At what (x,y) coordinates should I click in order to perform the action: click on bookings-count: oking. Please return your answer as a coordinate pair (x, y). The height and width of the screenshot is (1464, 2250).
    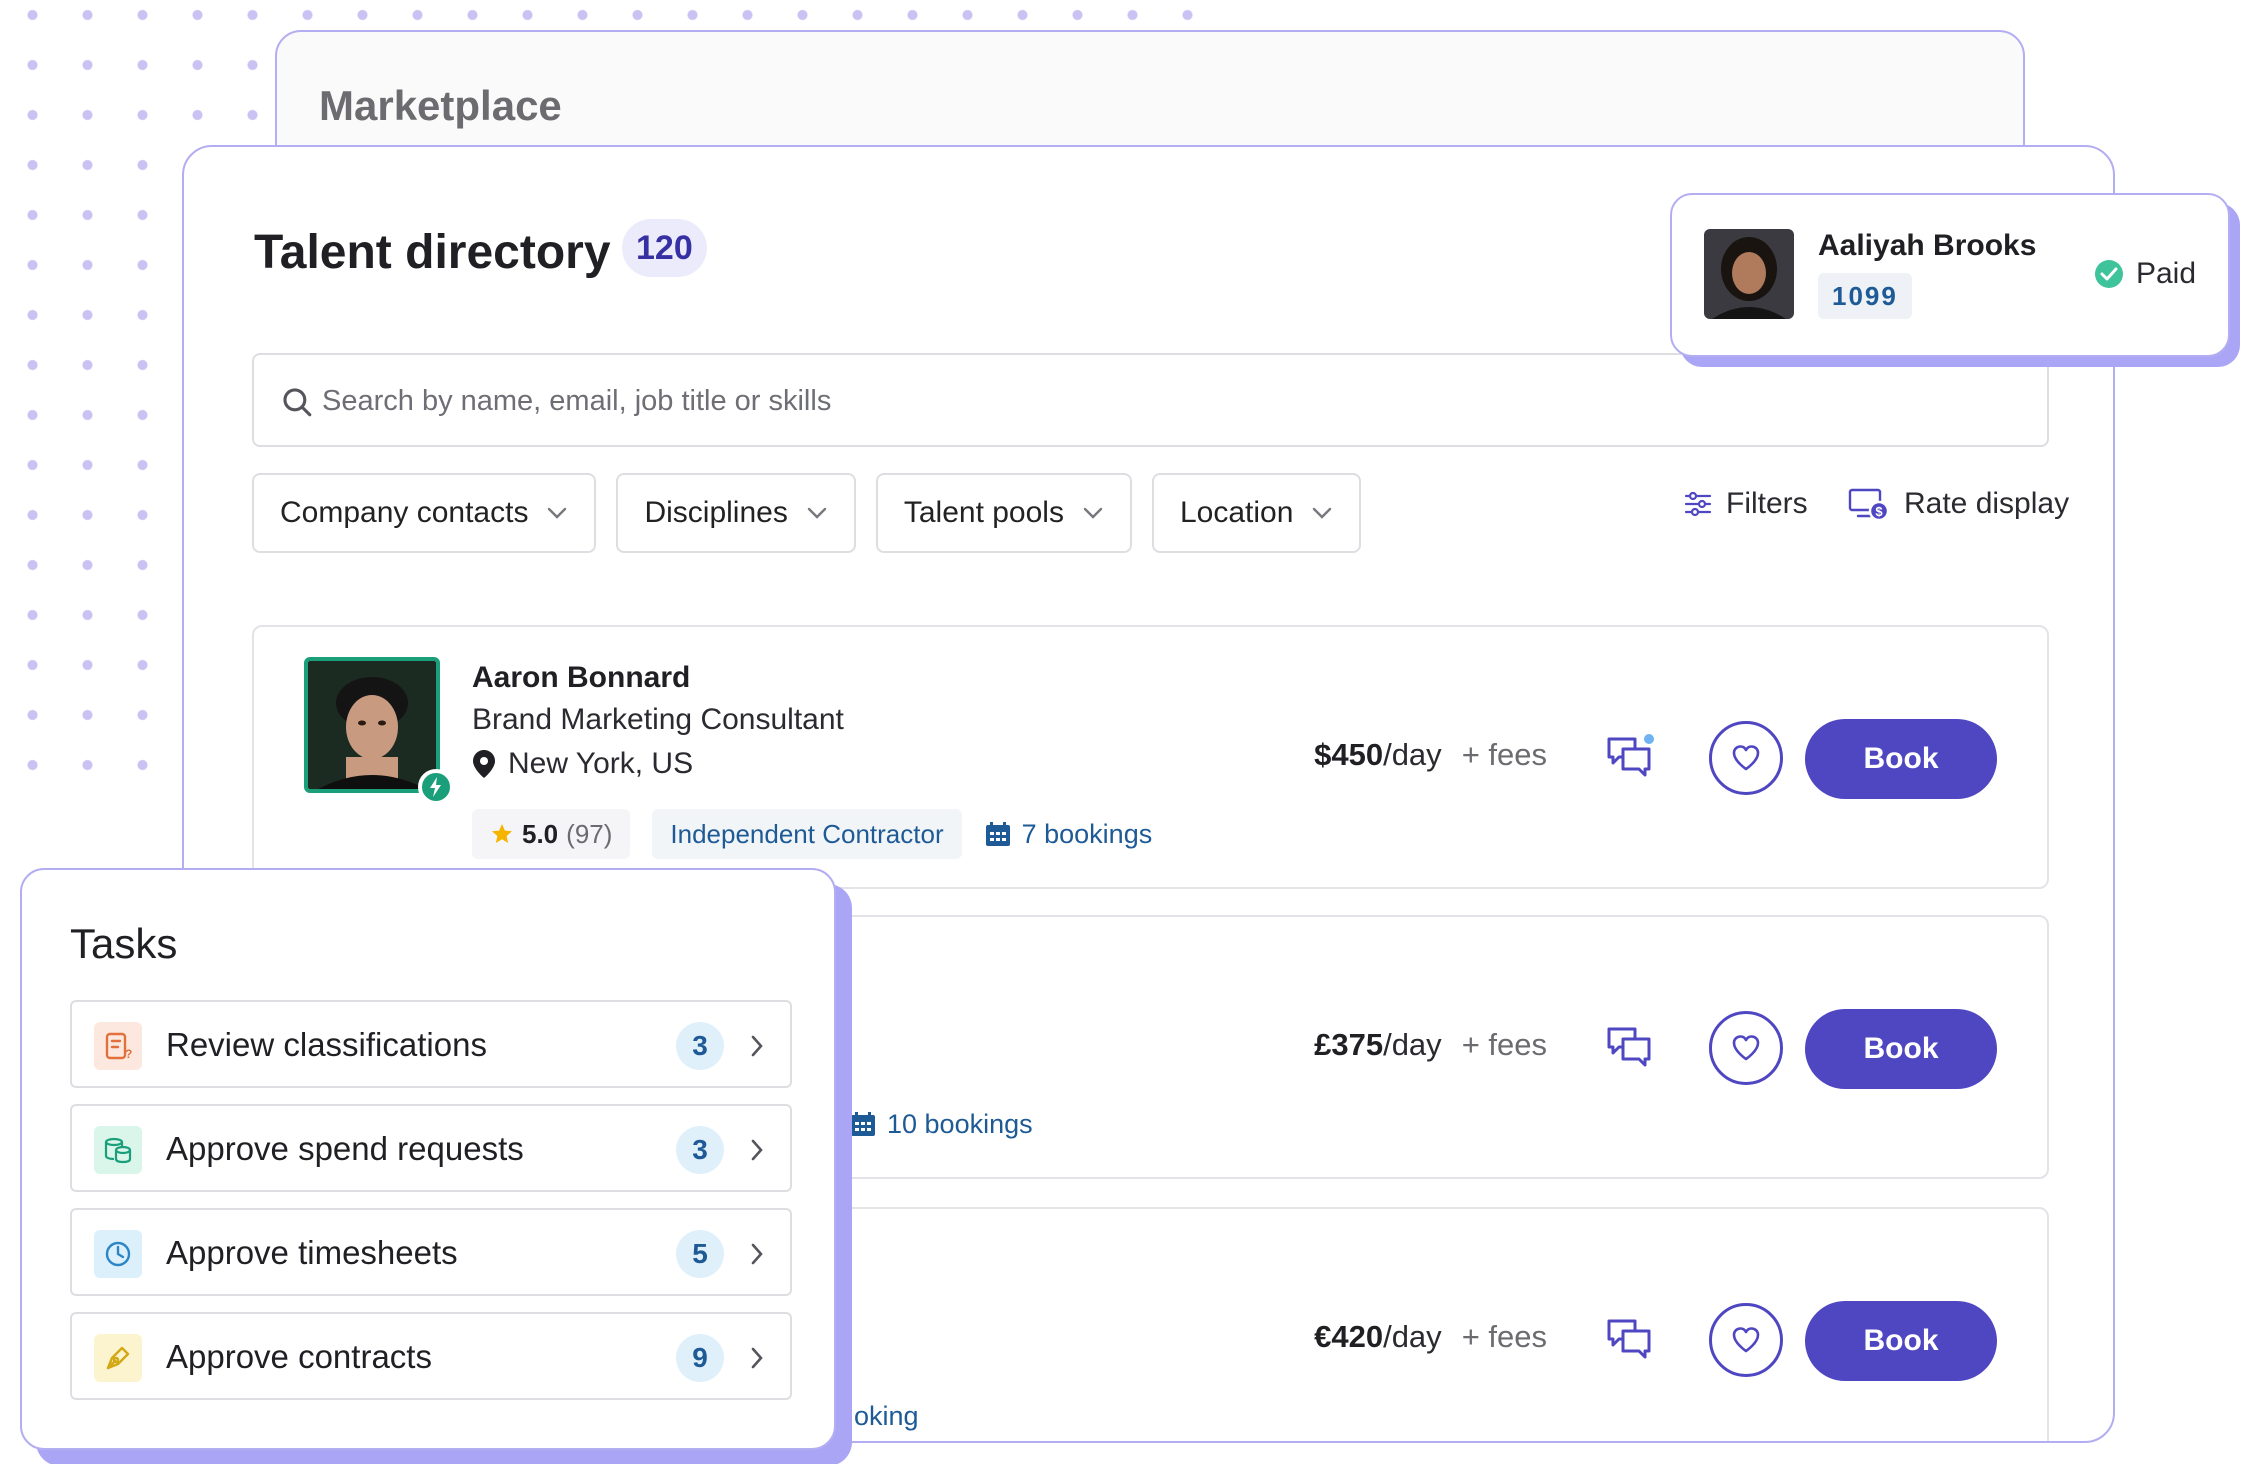
    Looking at the image, I should click on (886, 1415).